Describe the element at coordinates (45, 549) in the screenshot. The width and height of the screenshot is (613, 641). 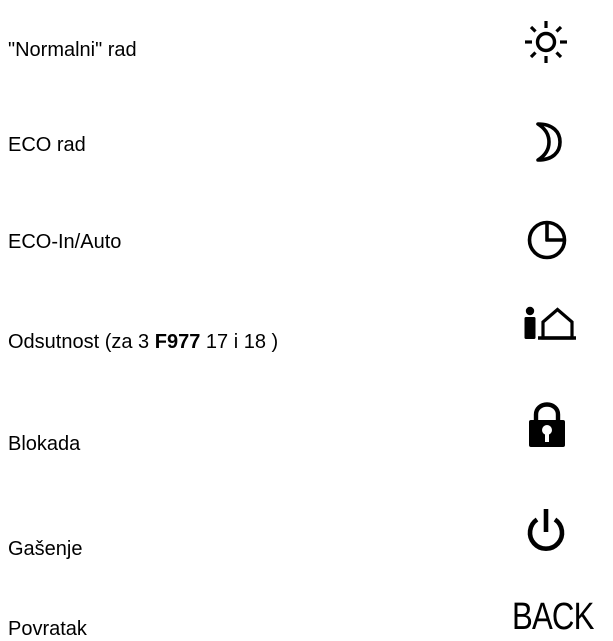
I see `mode-label-power-off: Gašenje` at that location.